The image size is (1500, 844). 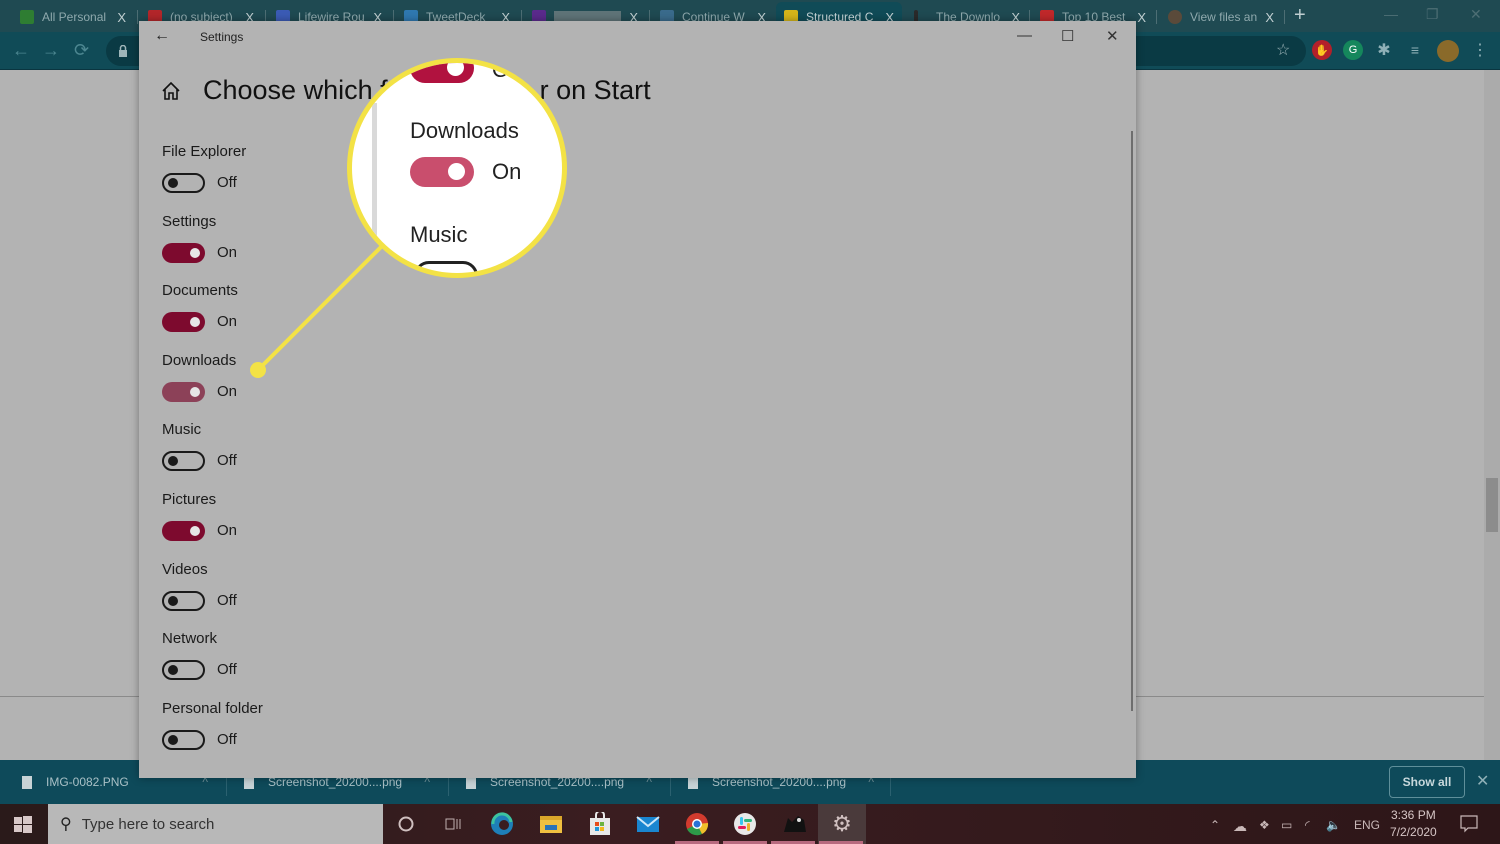 I want to click on browser-tab: View files an X, so click(x=1221, y=17).